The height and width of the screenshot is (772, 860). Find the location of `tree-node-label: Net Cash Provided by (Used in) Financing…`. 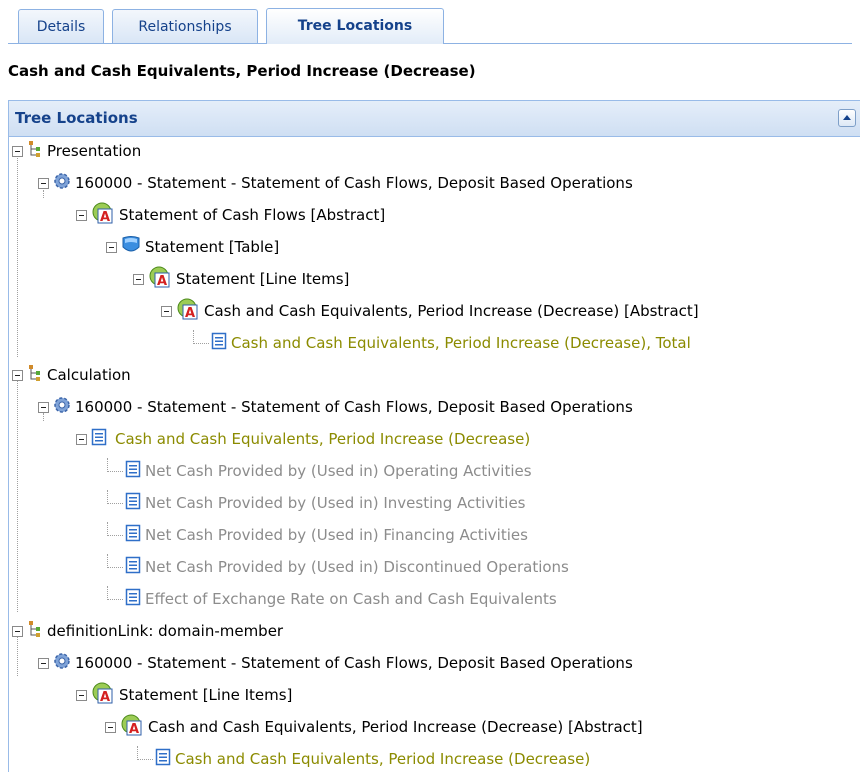

tree-node-label: Net Cash Provided by (Used in) Financing… is located at coordinates (336, 535).